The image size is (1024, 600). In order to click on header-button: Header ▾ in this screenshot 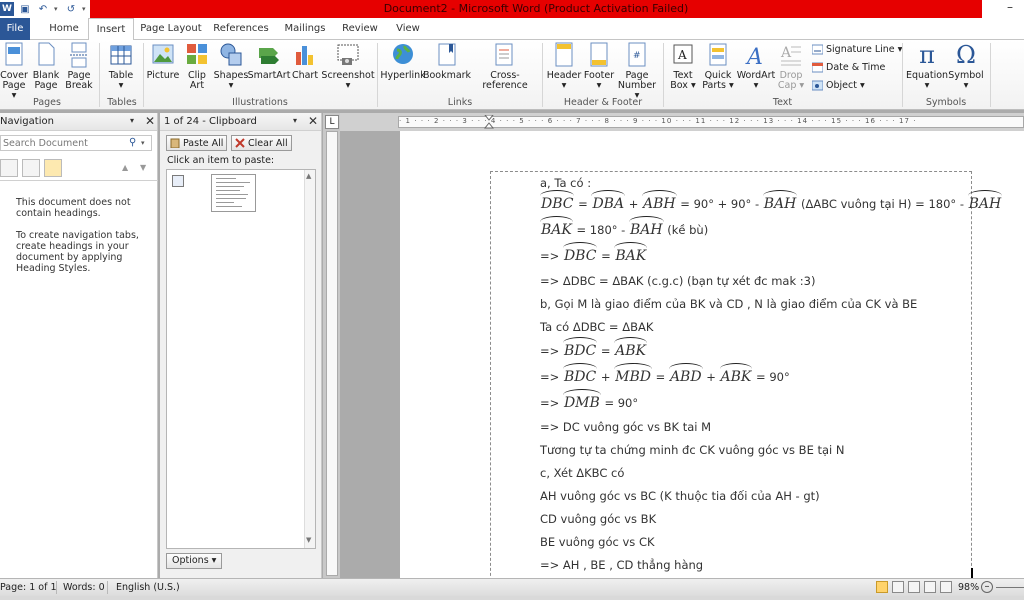, I will do `click(564, 66)`.